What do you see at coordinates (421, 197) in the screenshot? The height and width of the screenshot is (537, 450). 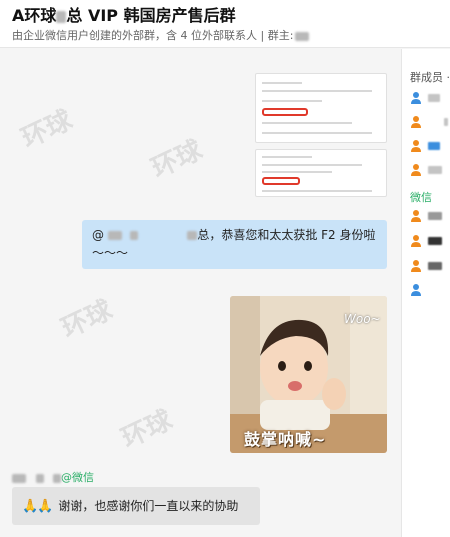 I see `member-section-wechat: 微信` at bounding box center [421, 197].